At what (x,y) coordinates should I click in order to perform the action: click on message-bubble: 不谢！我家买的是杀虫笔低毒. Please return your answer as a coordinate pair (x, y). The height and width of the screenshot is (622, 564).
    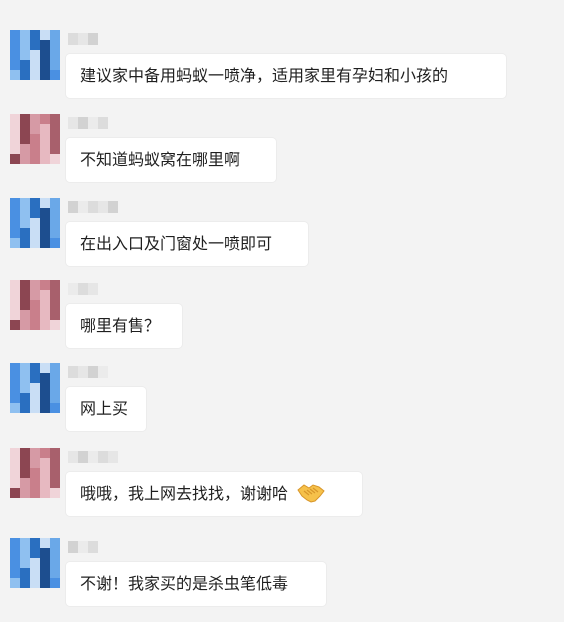
    Looking at the image, I should click on (196, 584).